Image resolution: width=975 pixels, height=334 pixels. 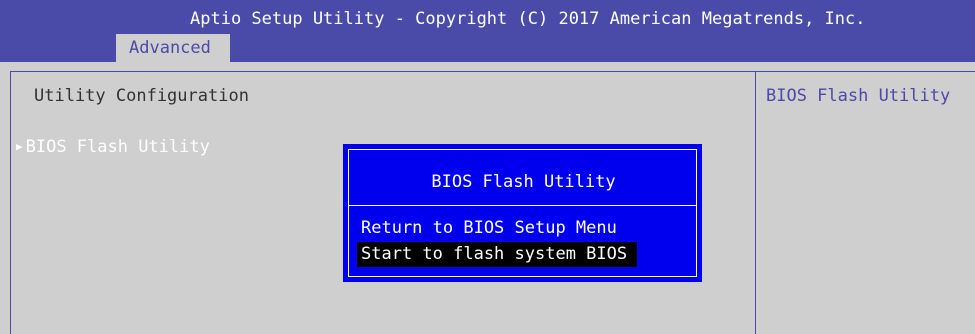 I want to click on section-title: Utility Configuration, so click(x=141, y=96).